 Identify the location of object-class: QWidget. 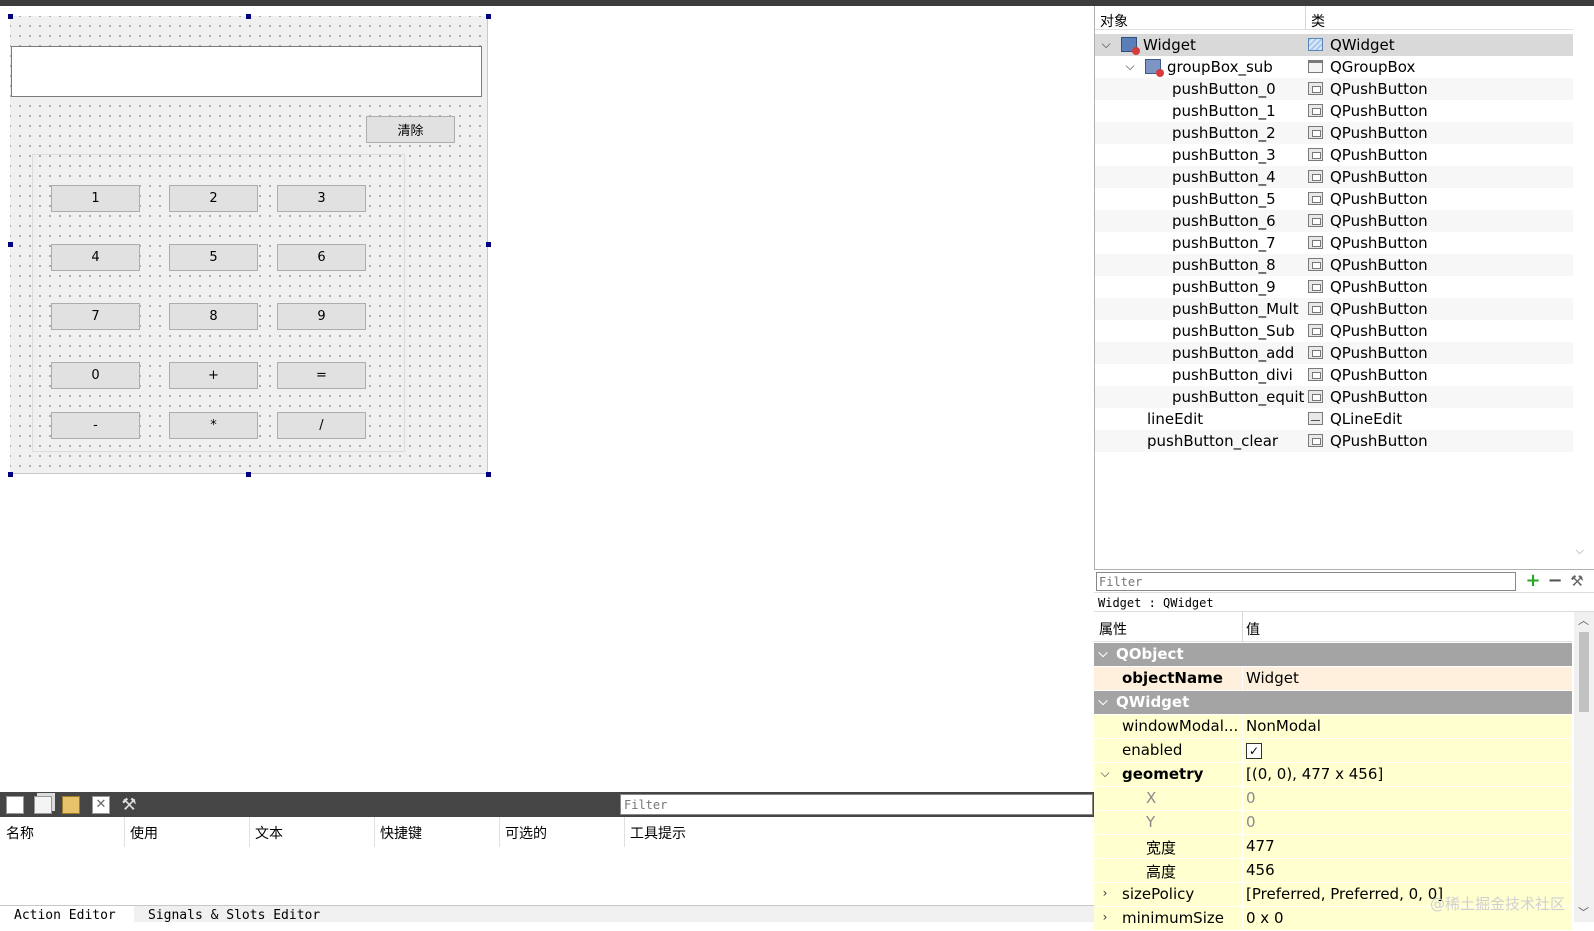
(1362, 45).